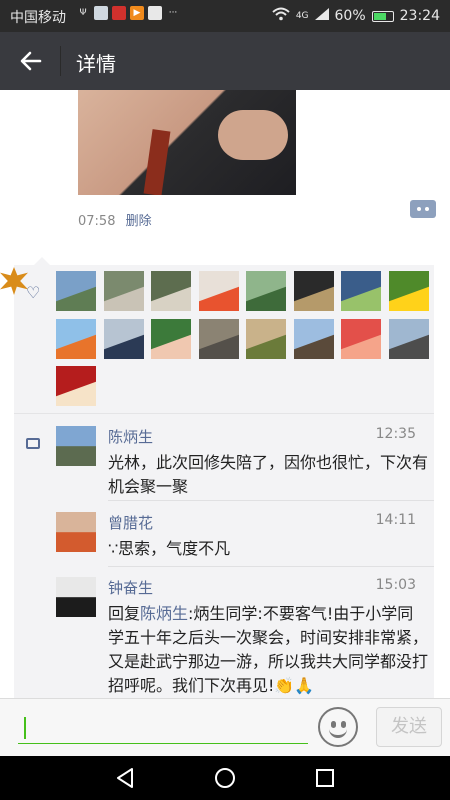 This screenshot has height=800, width=450. What do you see at coordinates (173, 13) in the screenshot?
I see `more-icon: ···` at bounding box center [173, 13].